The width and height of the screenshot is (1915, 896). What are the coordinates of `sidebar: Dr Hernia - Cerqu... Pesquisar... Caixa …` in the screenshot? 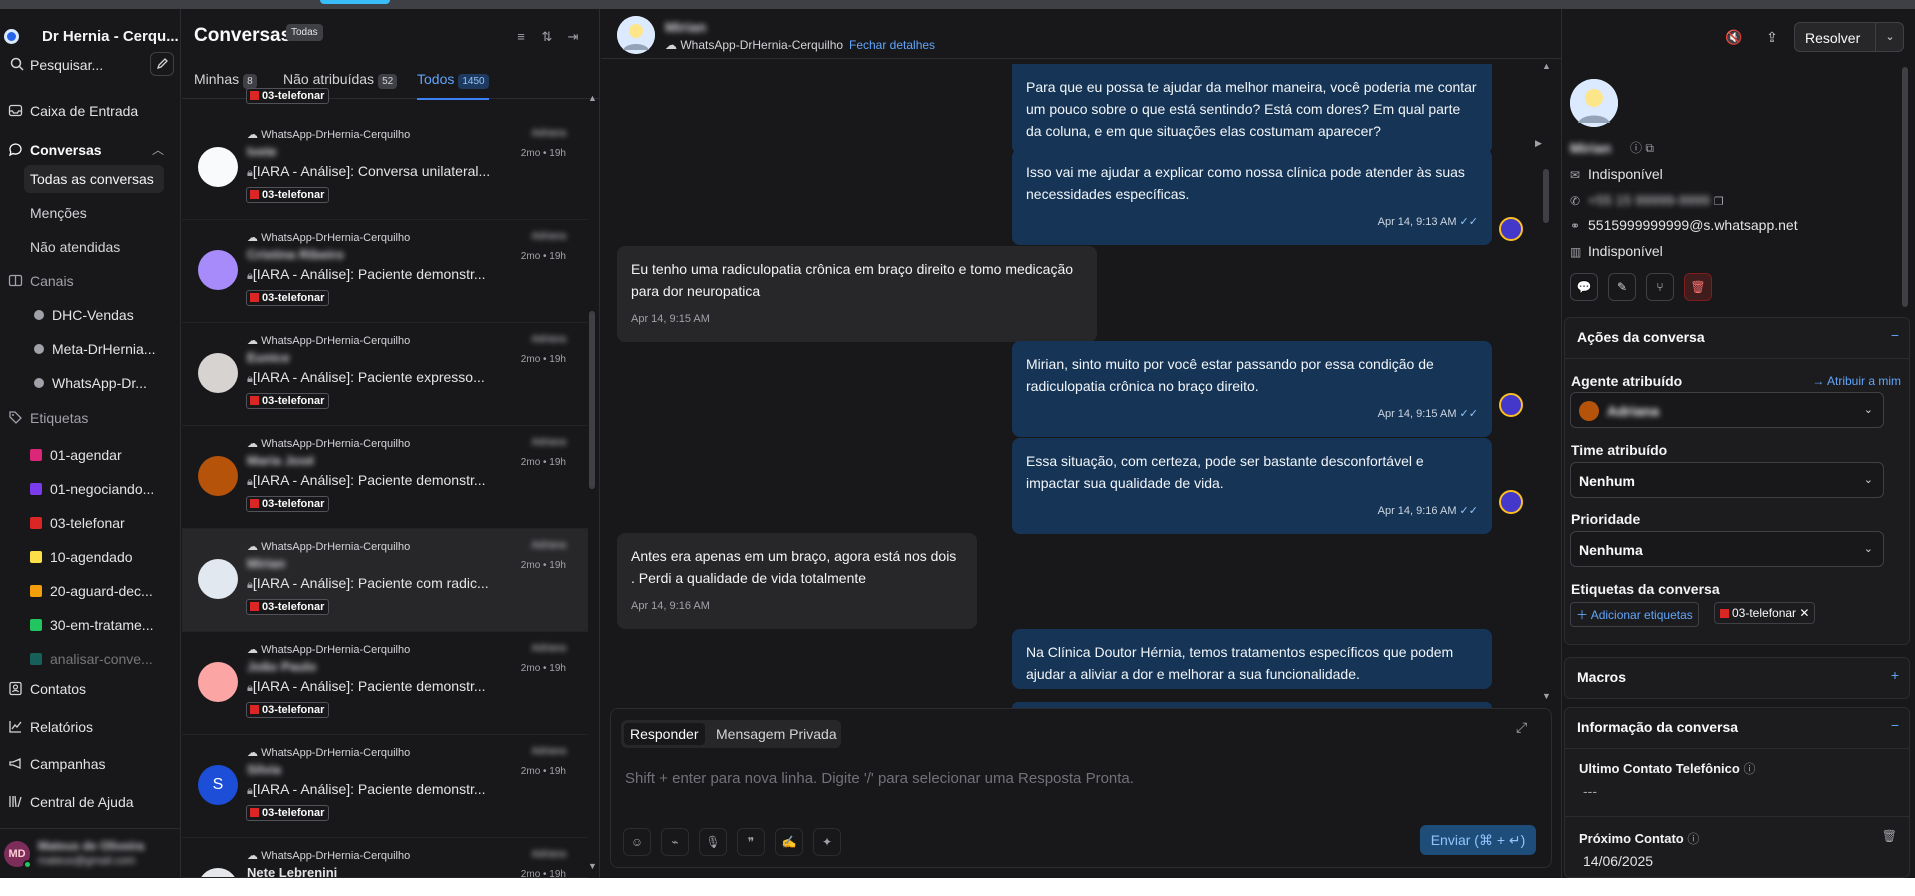 It's located at (90, 443).